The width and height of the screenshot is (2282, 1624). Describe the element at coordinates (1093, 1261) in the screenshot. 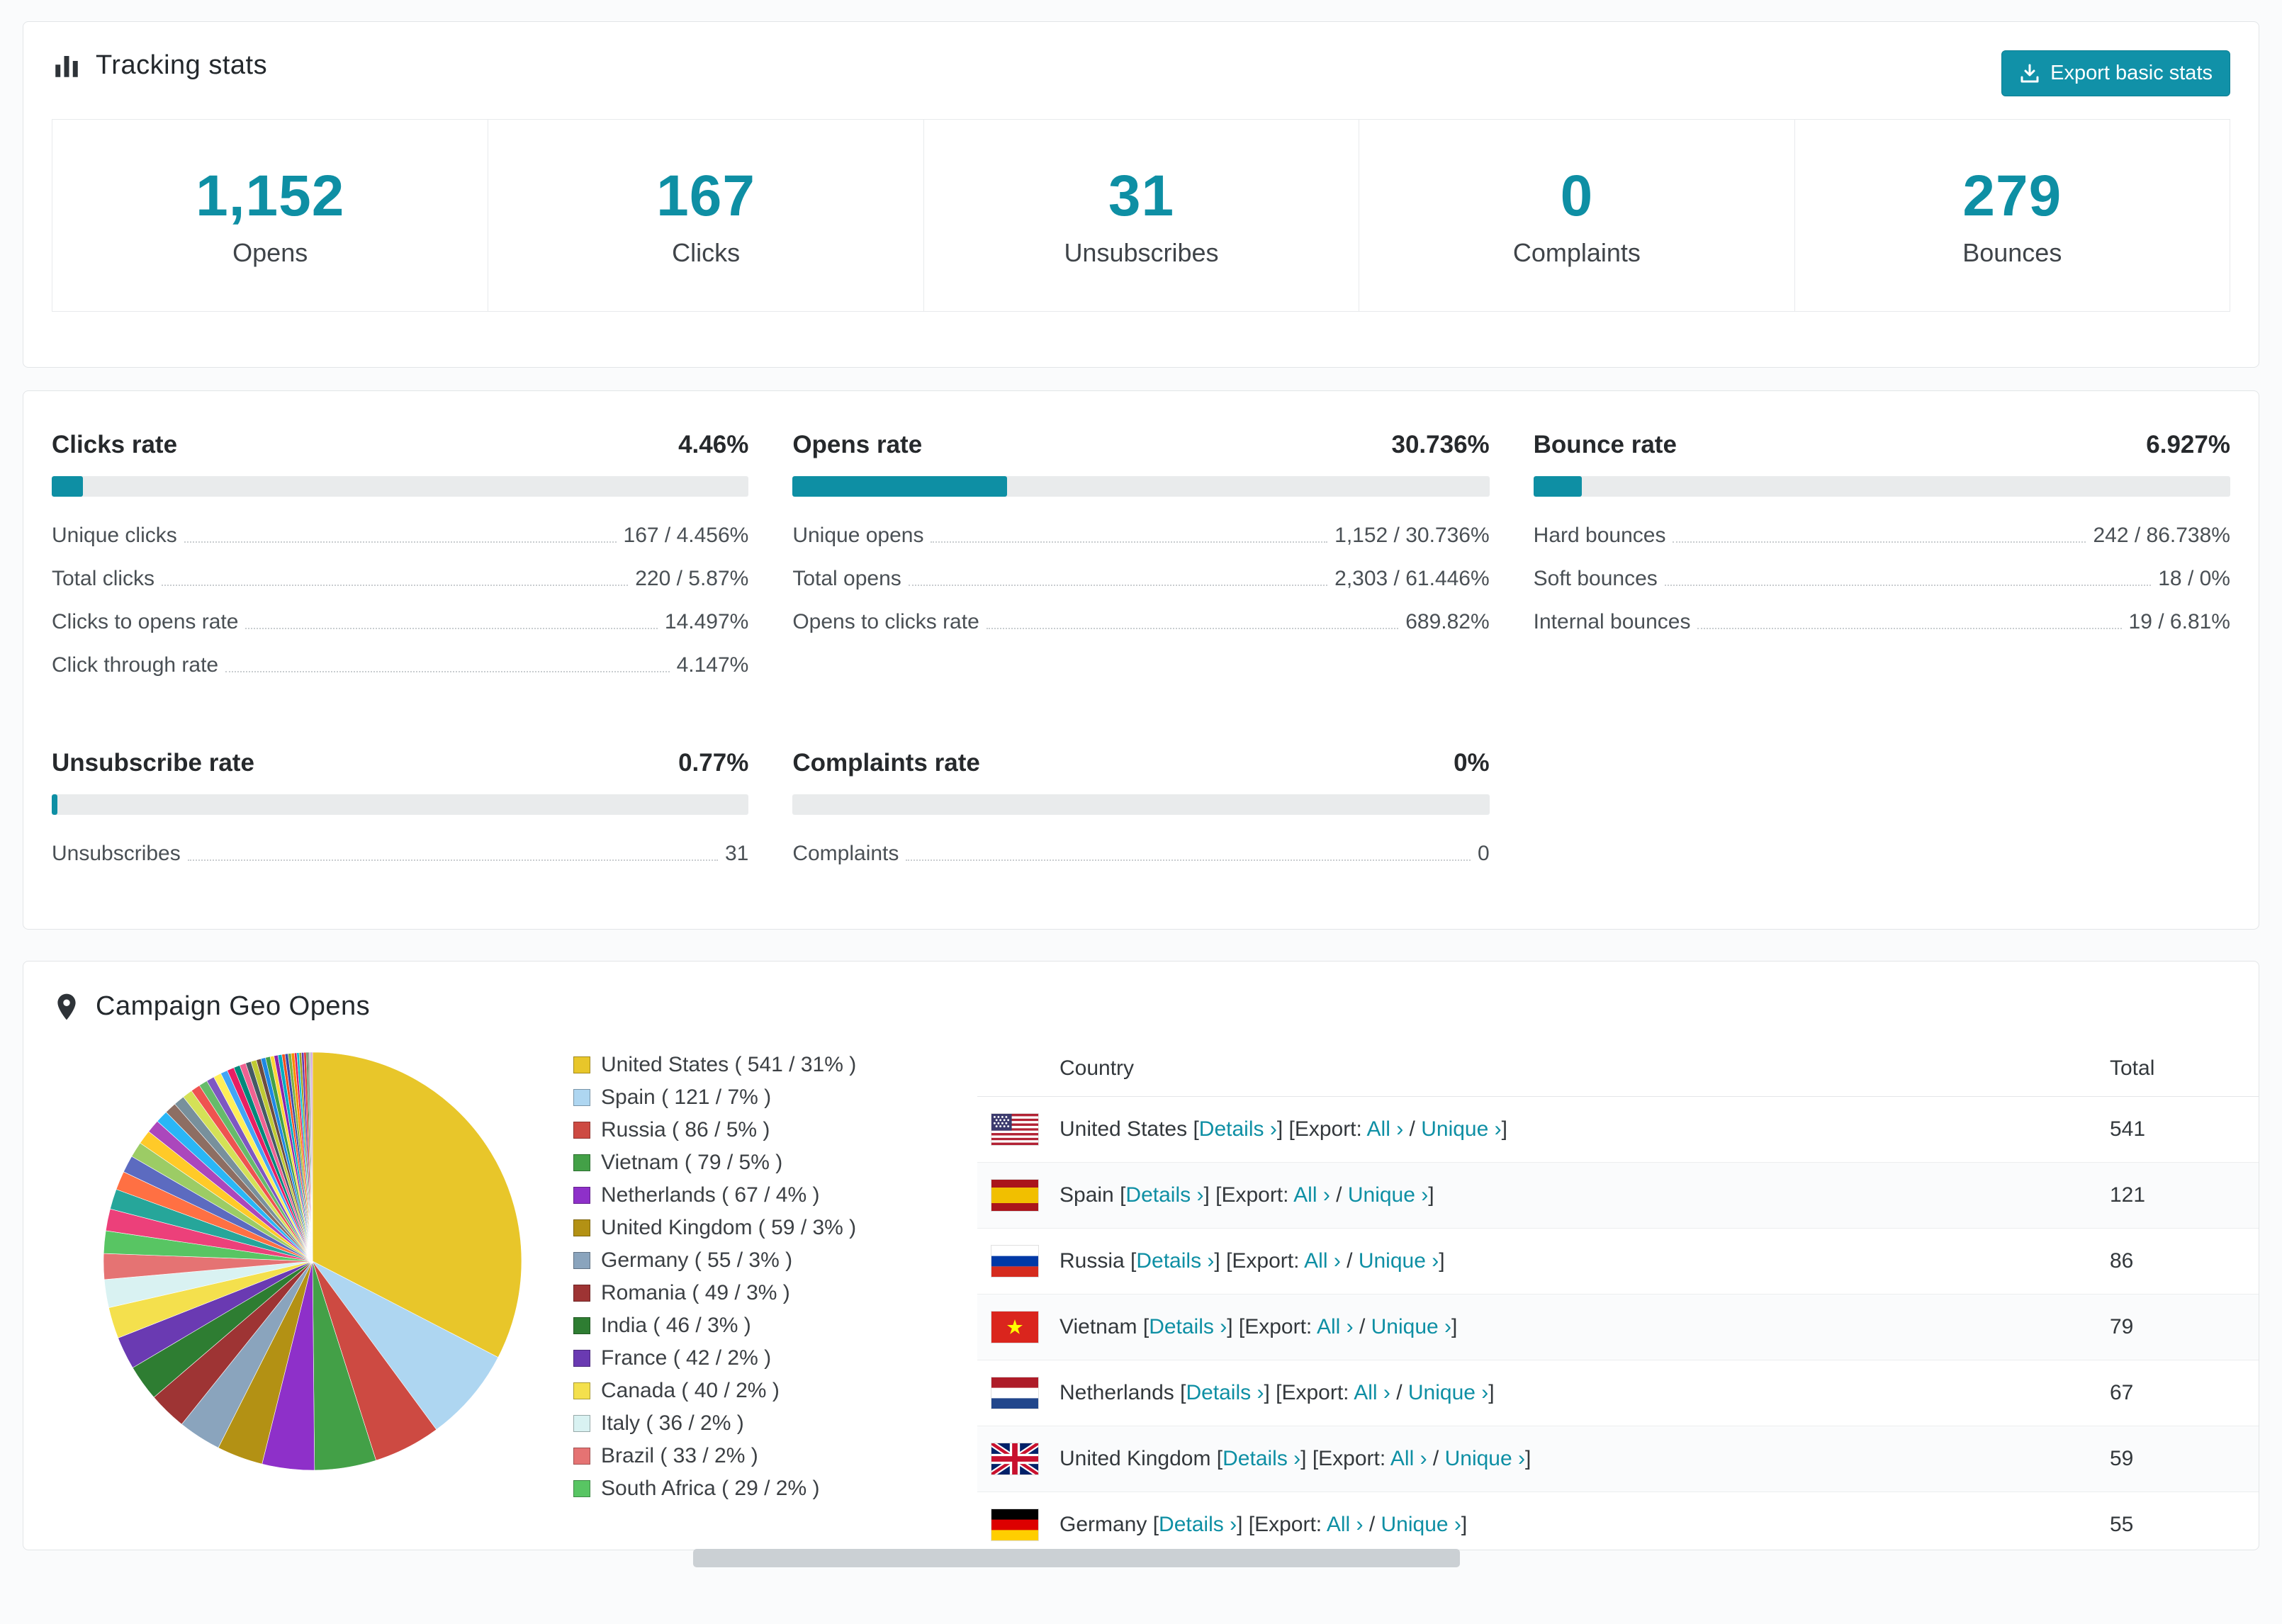

I see `country-name: Russia` at that location.